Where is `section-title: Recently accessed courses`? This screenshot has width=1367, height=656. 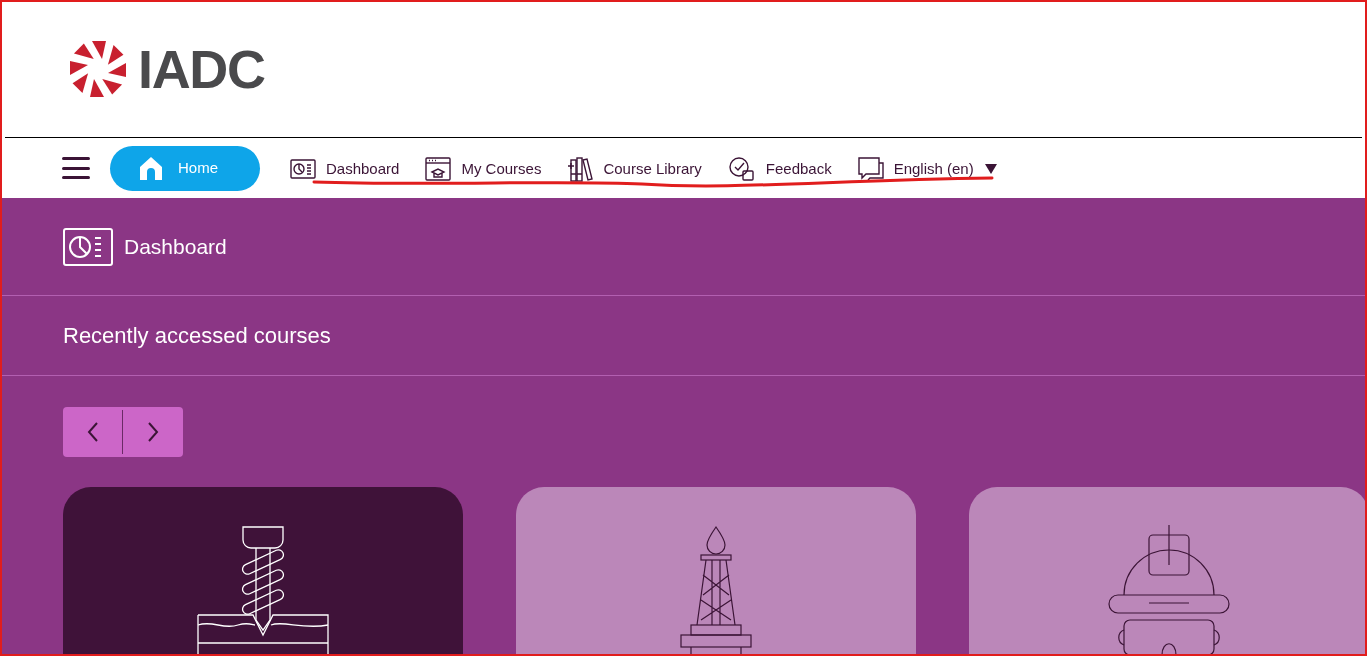 section-title: Recently accessed courses is located at coordinates (197, 336).